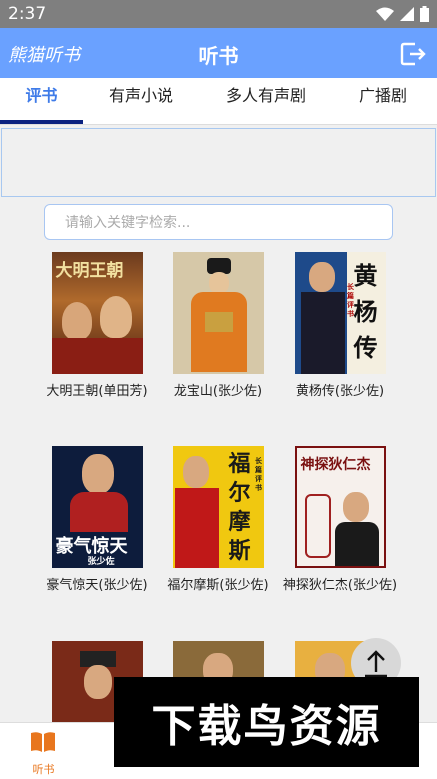  I want to click on book-item: 黄杨传 长篇评书 黄杨传(张少佐), so click(340, 325).